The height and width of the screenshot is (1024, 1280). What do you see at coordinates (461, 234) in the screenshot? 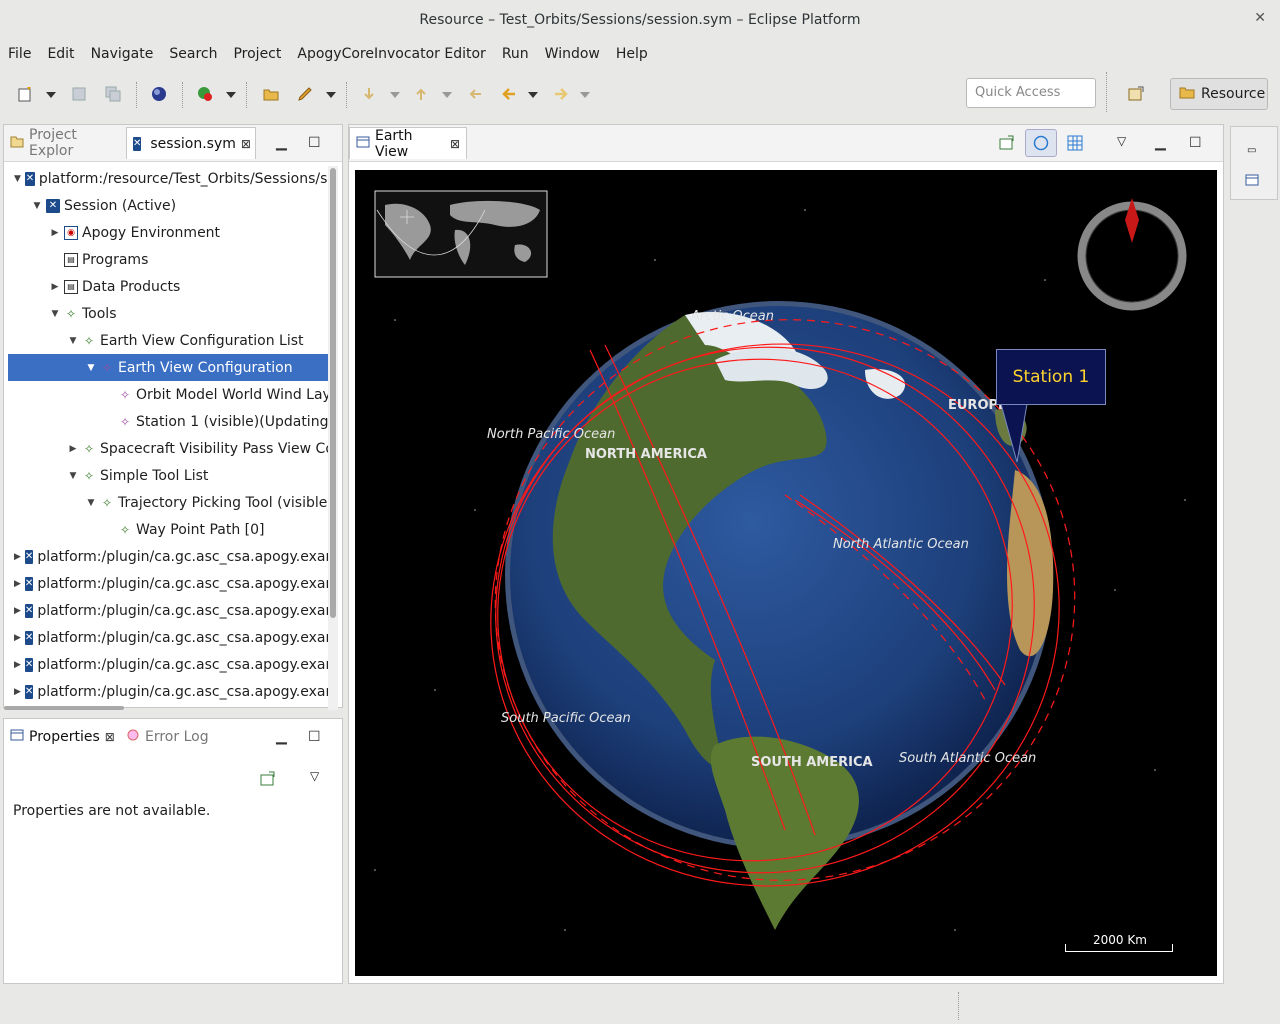
I see `world-map-inset` at bounding box center [461, 234].